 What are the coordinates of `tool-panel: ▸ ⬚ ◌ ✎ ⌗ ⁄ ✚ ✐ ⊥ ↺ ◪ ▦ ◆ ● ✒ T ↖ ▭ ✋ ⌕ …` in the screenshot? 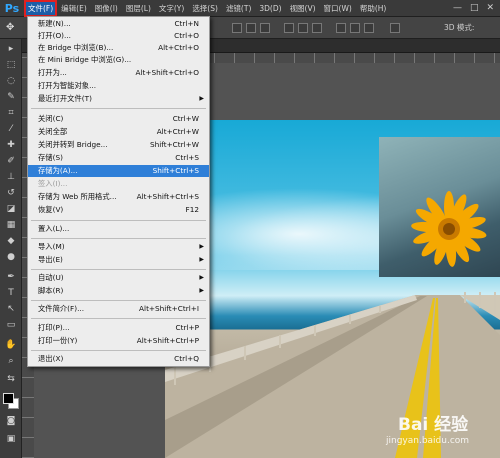 It's located at (11, 248).